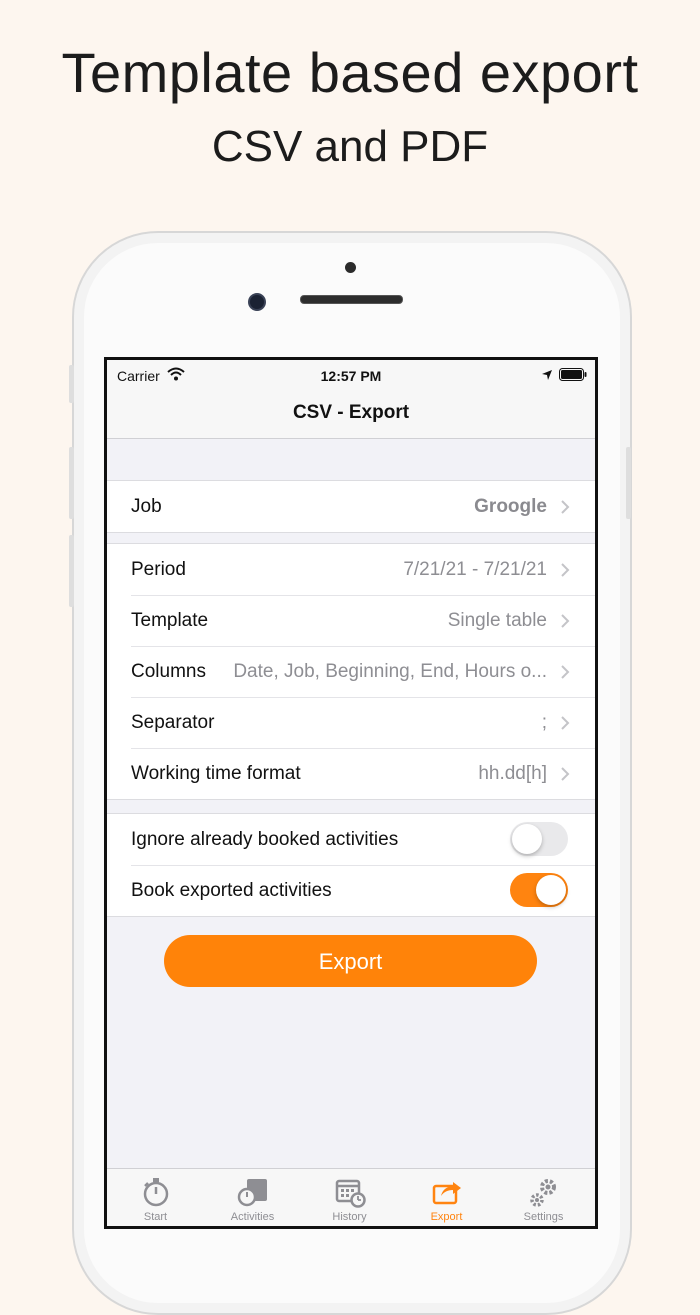  What do you see at coordinates (71, 571) in the screenshot?
I see `phone-volume-down` at bounding box center [71, 571].